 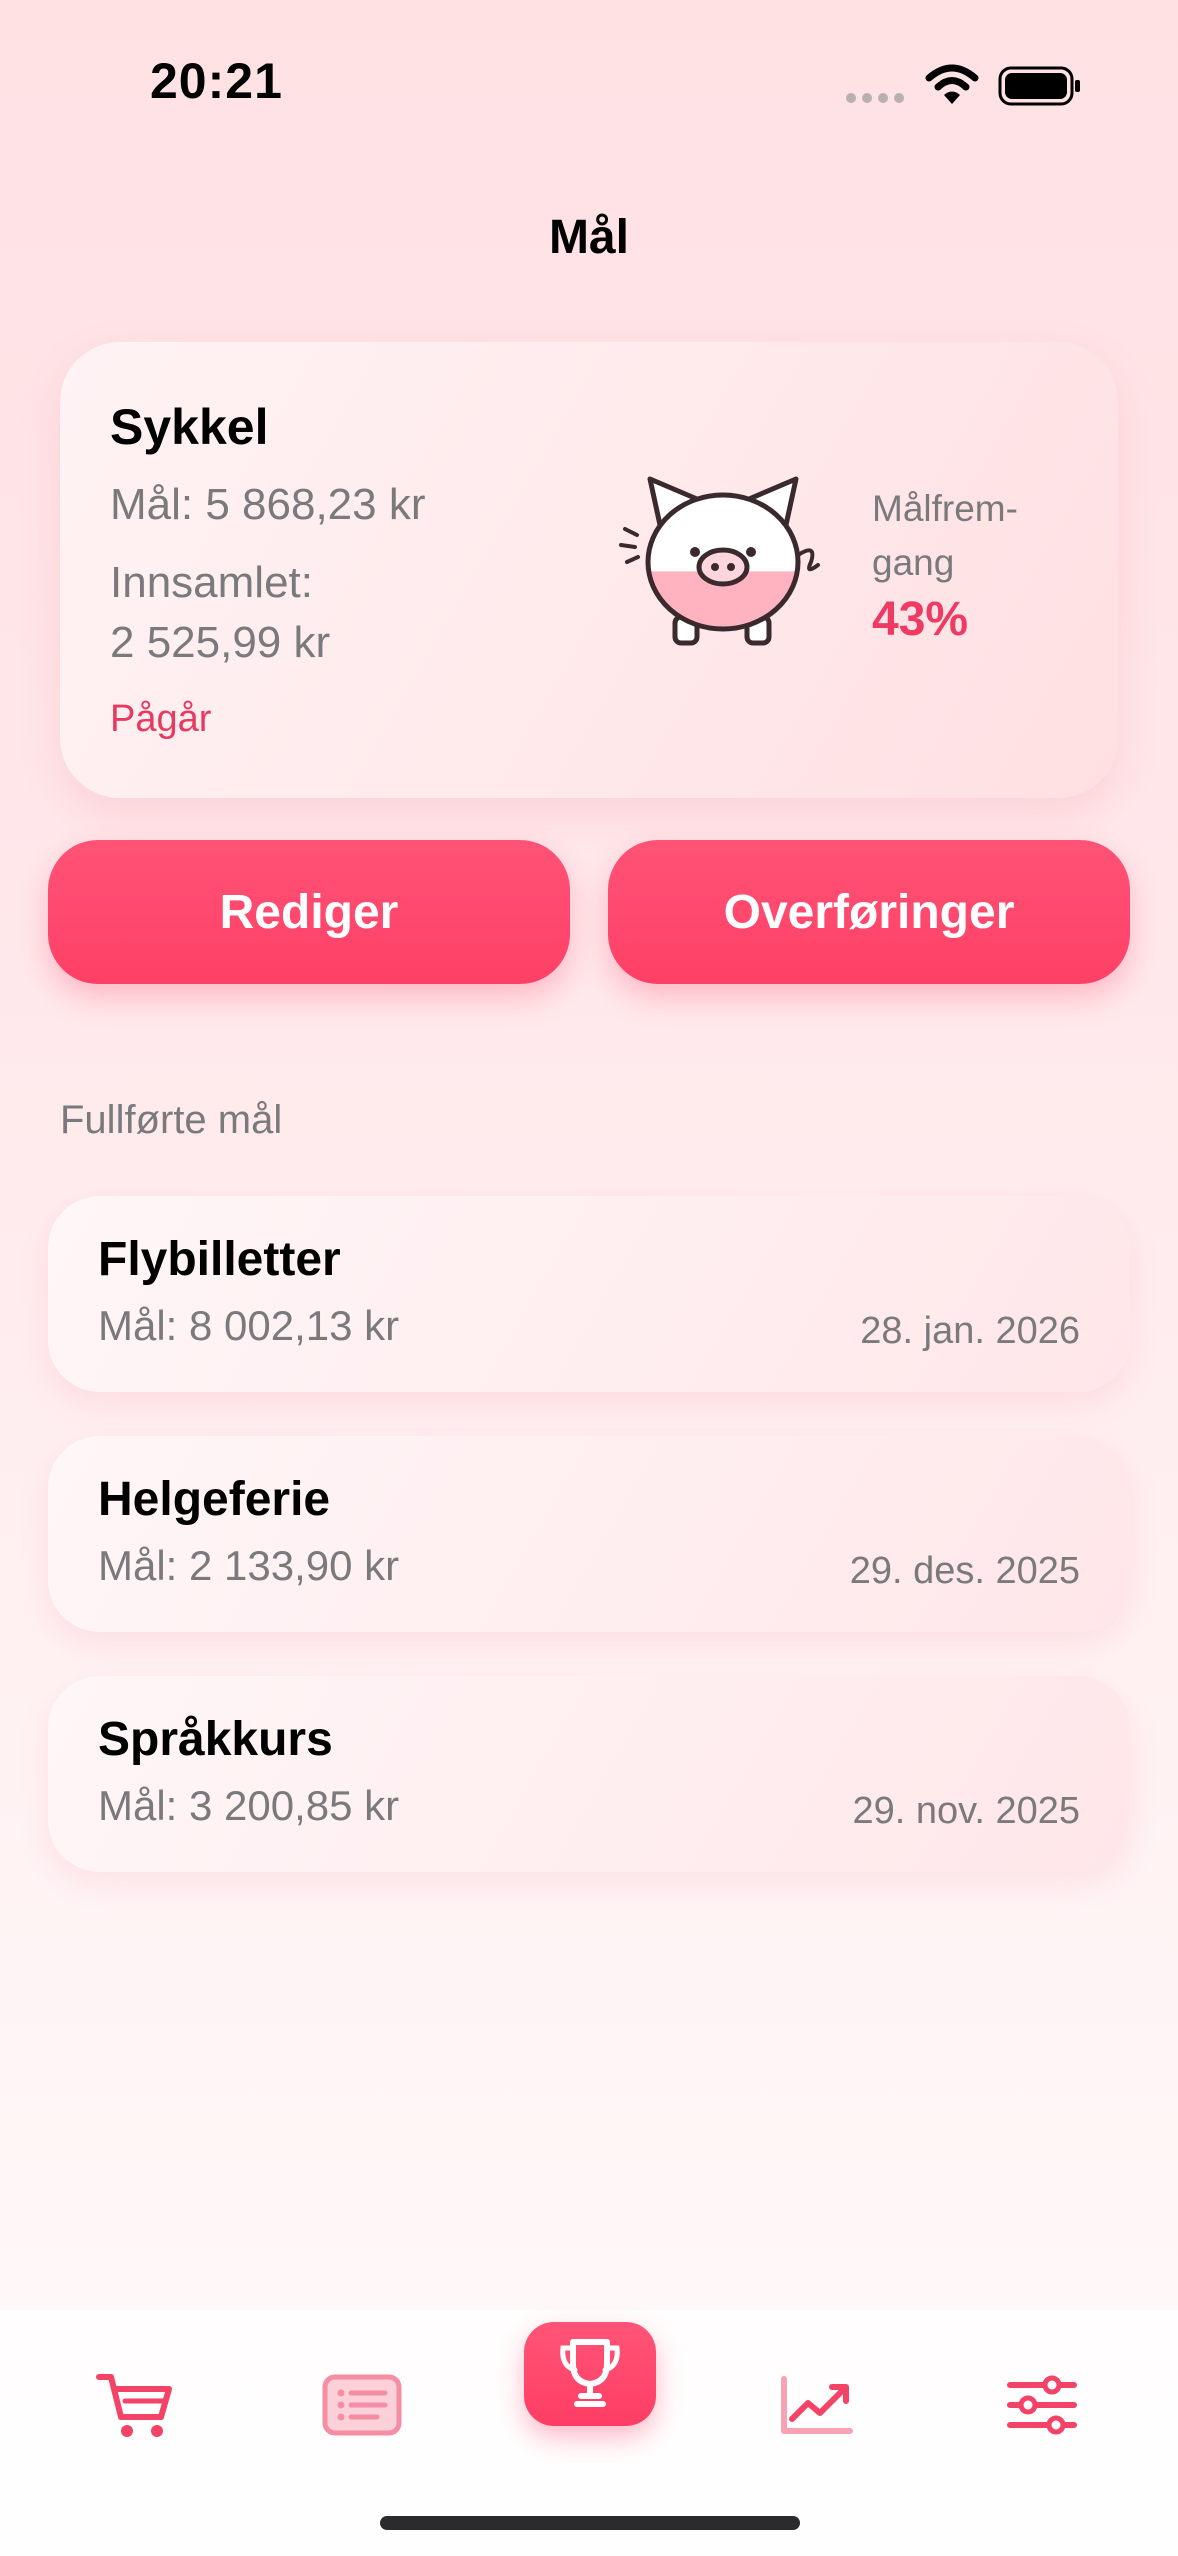 What do you see at coordinates (869, 912) in the screenshot?
I see `transfers-button: Overføringer` at bounding box center [869, 912].